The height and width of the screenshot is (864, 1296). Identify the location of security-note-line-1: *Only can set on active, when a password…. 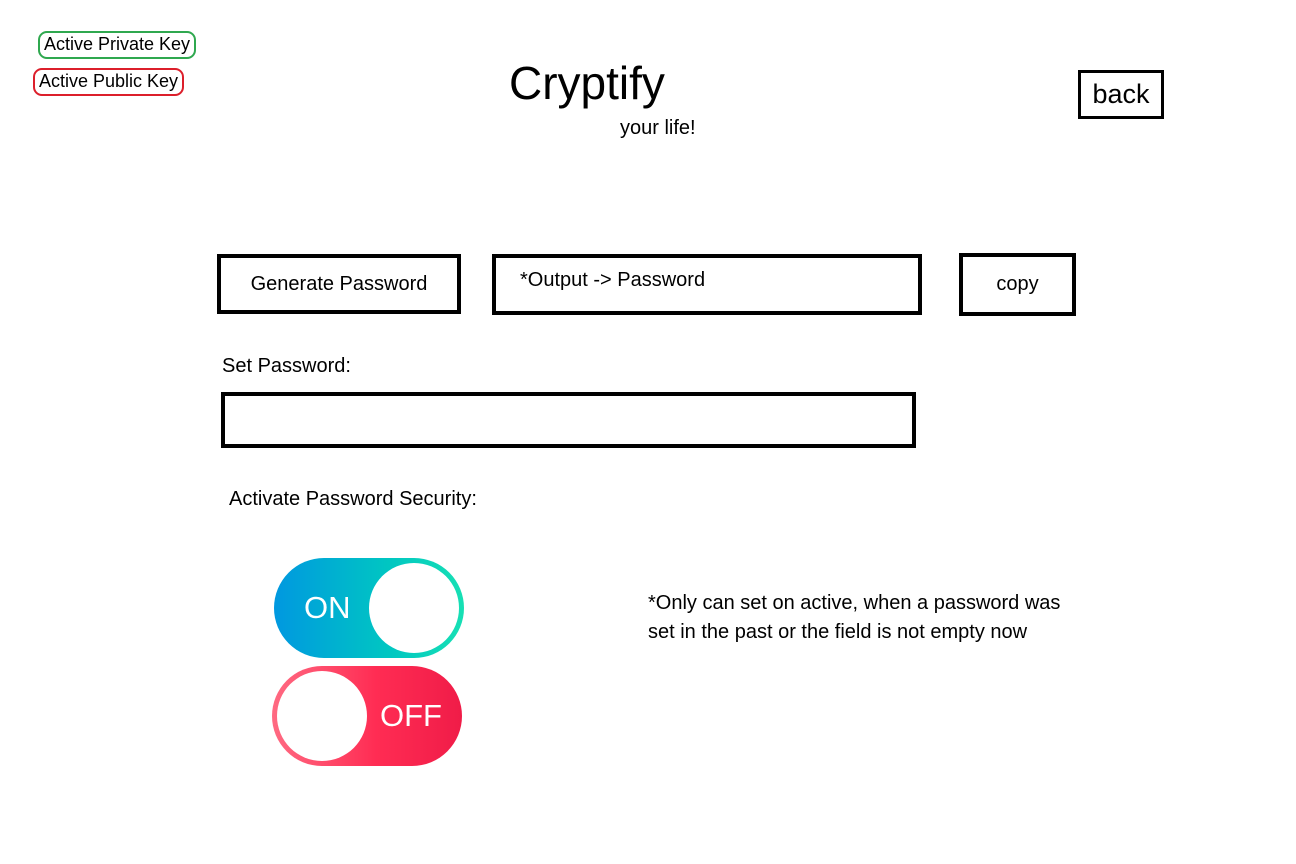
(854, 603).